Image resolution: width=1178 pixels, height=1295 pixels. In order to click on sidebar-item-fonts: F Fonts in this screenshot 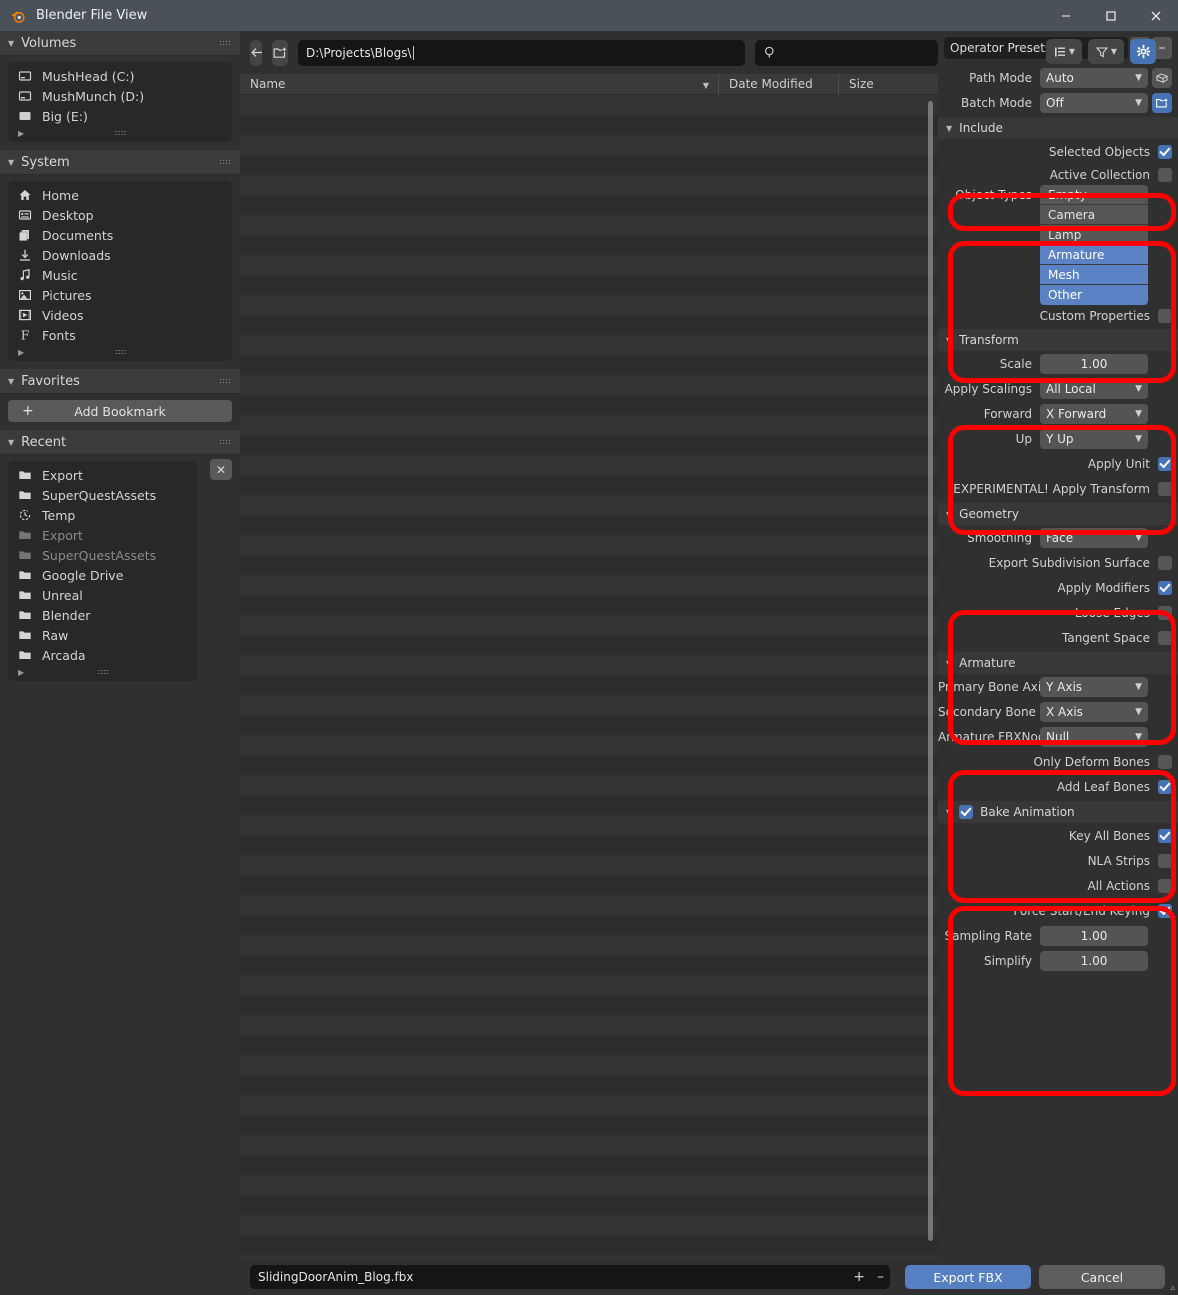, I will do `click(120, 335)`.